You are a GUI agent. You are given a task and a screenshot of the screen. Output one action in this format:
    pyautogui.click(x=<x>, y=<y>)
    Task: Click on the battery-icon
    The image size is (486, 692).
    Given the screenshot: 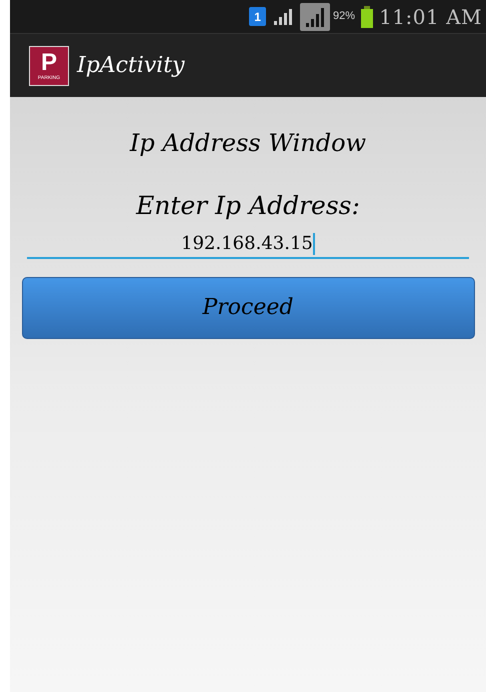 What is the action you would take?
    pyautogui.click(x=367, y=17)
    